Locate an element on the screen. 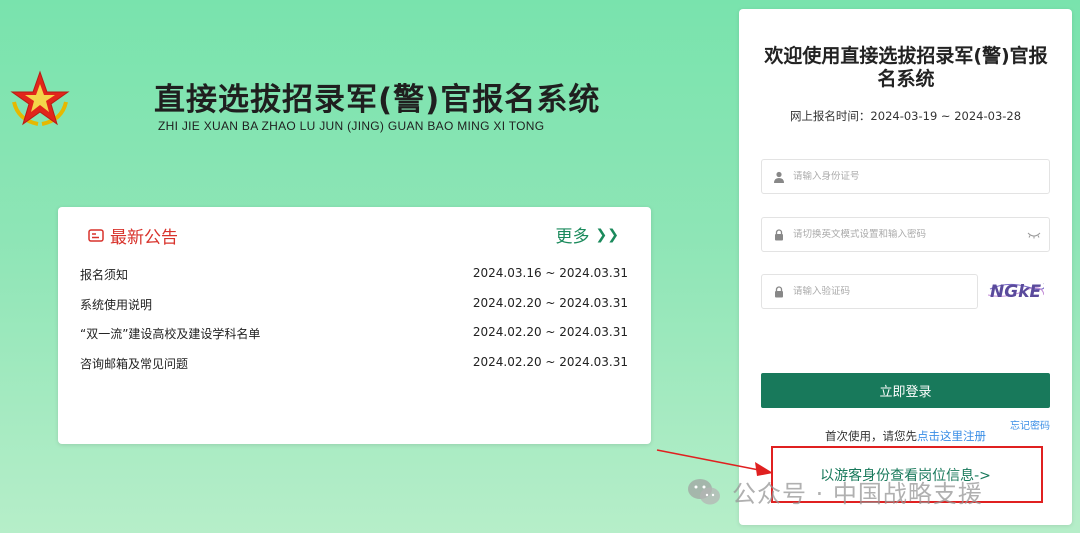 This screenshot has width=1080, height=533. notice-item-title: “双一流”建设高校及建设学科名单 is located at coordinates (170, 334).